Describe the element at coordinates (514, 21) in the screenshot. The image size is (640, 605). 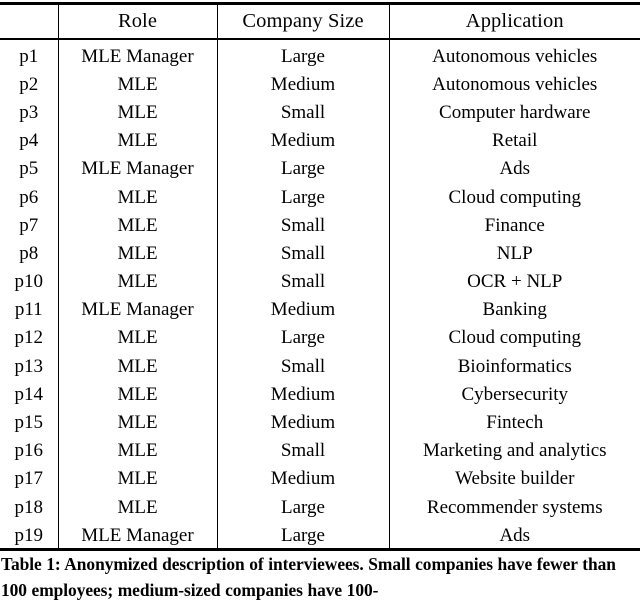
I see `column-header-application: Application` at that location.